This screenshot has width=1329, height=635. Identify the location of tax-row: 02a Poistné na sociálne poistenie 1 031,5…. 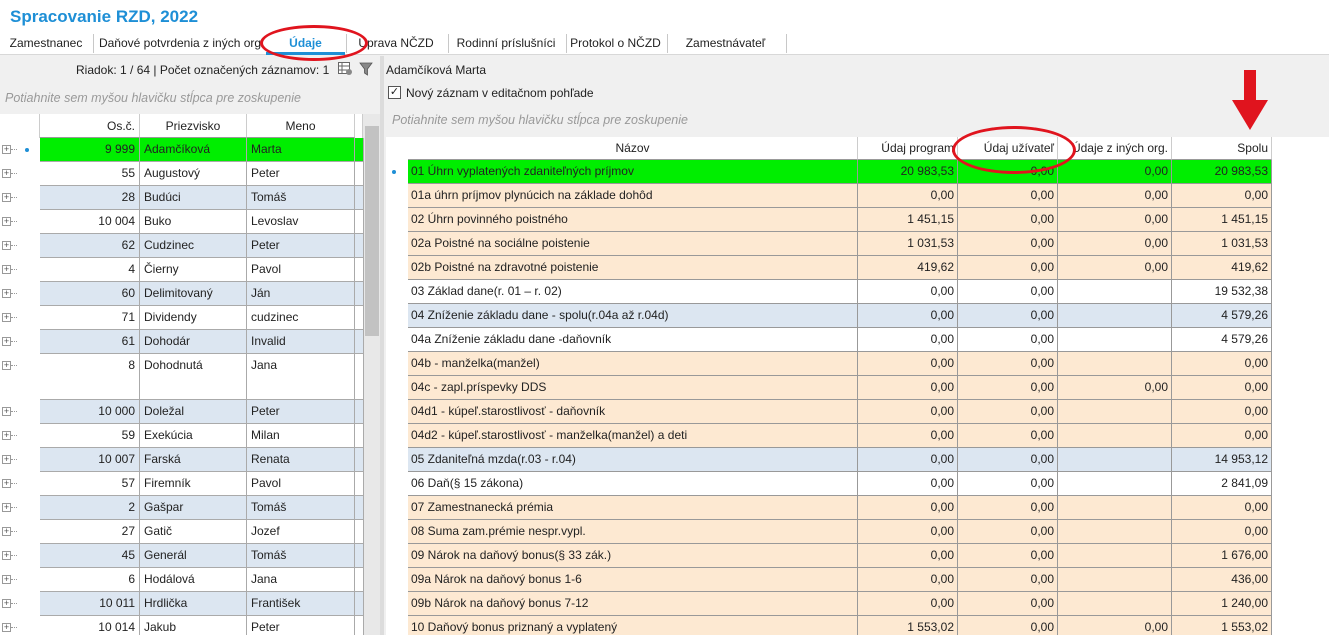
(840, 244).